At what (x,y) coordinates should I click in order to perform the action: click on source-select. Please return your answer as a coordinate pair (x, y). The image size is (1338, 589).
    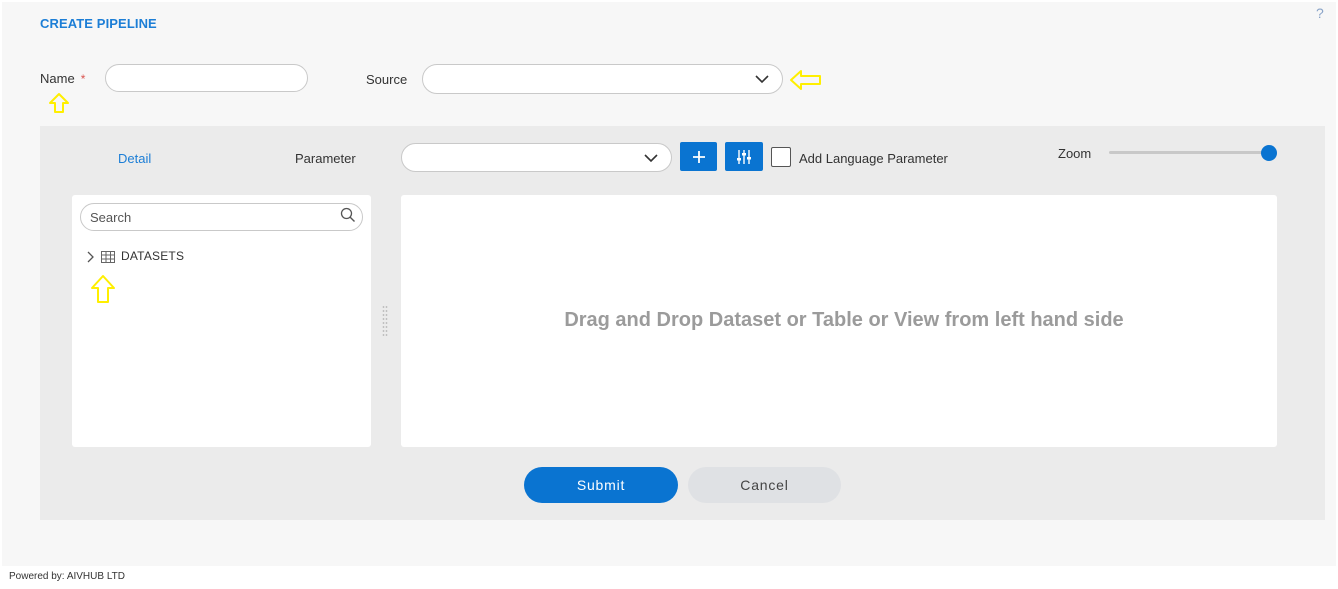
    Looking at the image, I should click on (602, 79).